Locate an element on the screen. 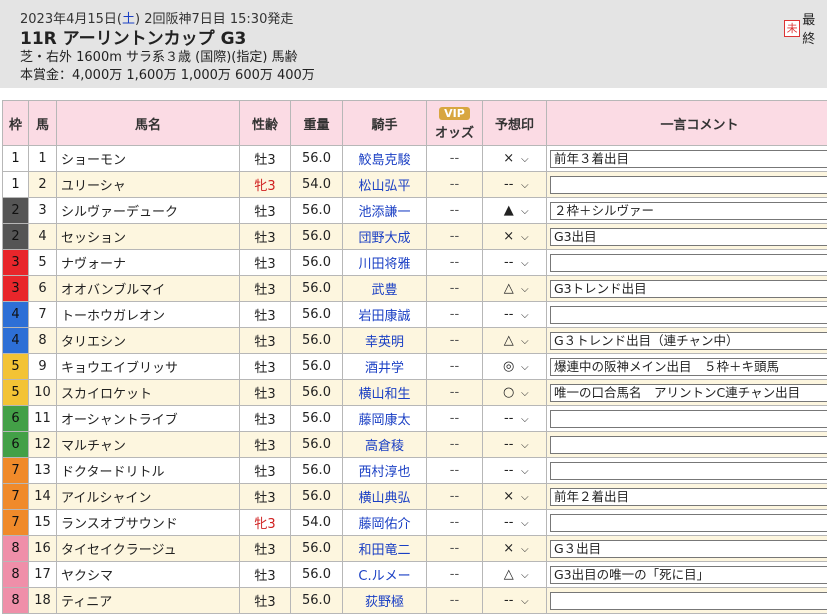  jockey-link: 横山和生 is located at coordinates (384, 392).